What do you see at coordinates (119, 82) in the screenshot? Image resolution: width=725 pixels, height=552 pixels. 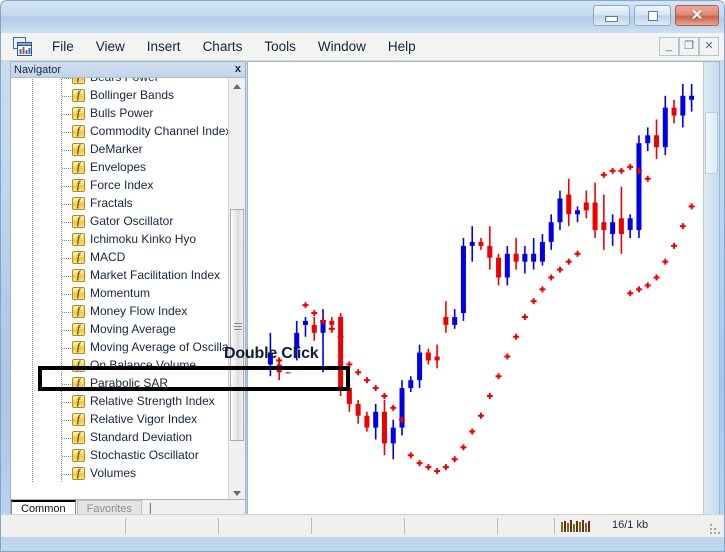 I see `tree-item-bears-power: f Bears Power` at bounding box center [119, 82].